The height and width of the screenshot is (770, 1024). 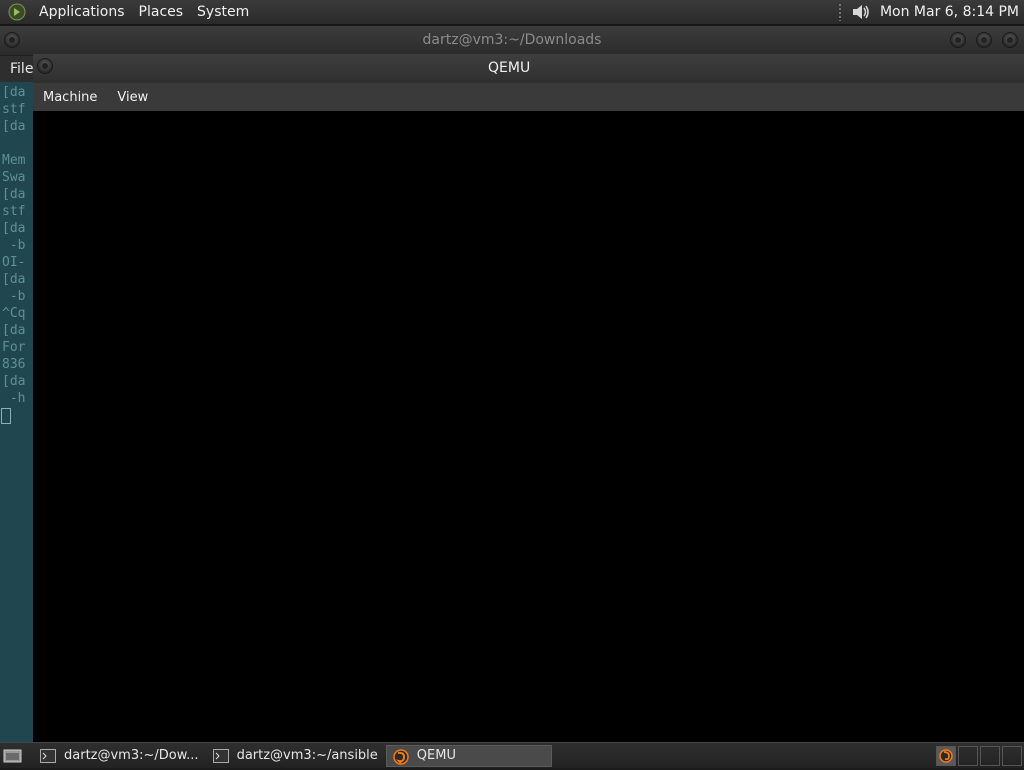 I want to click on terminal-line: ^Cq, so click(x=14, y=313).